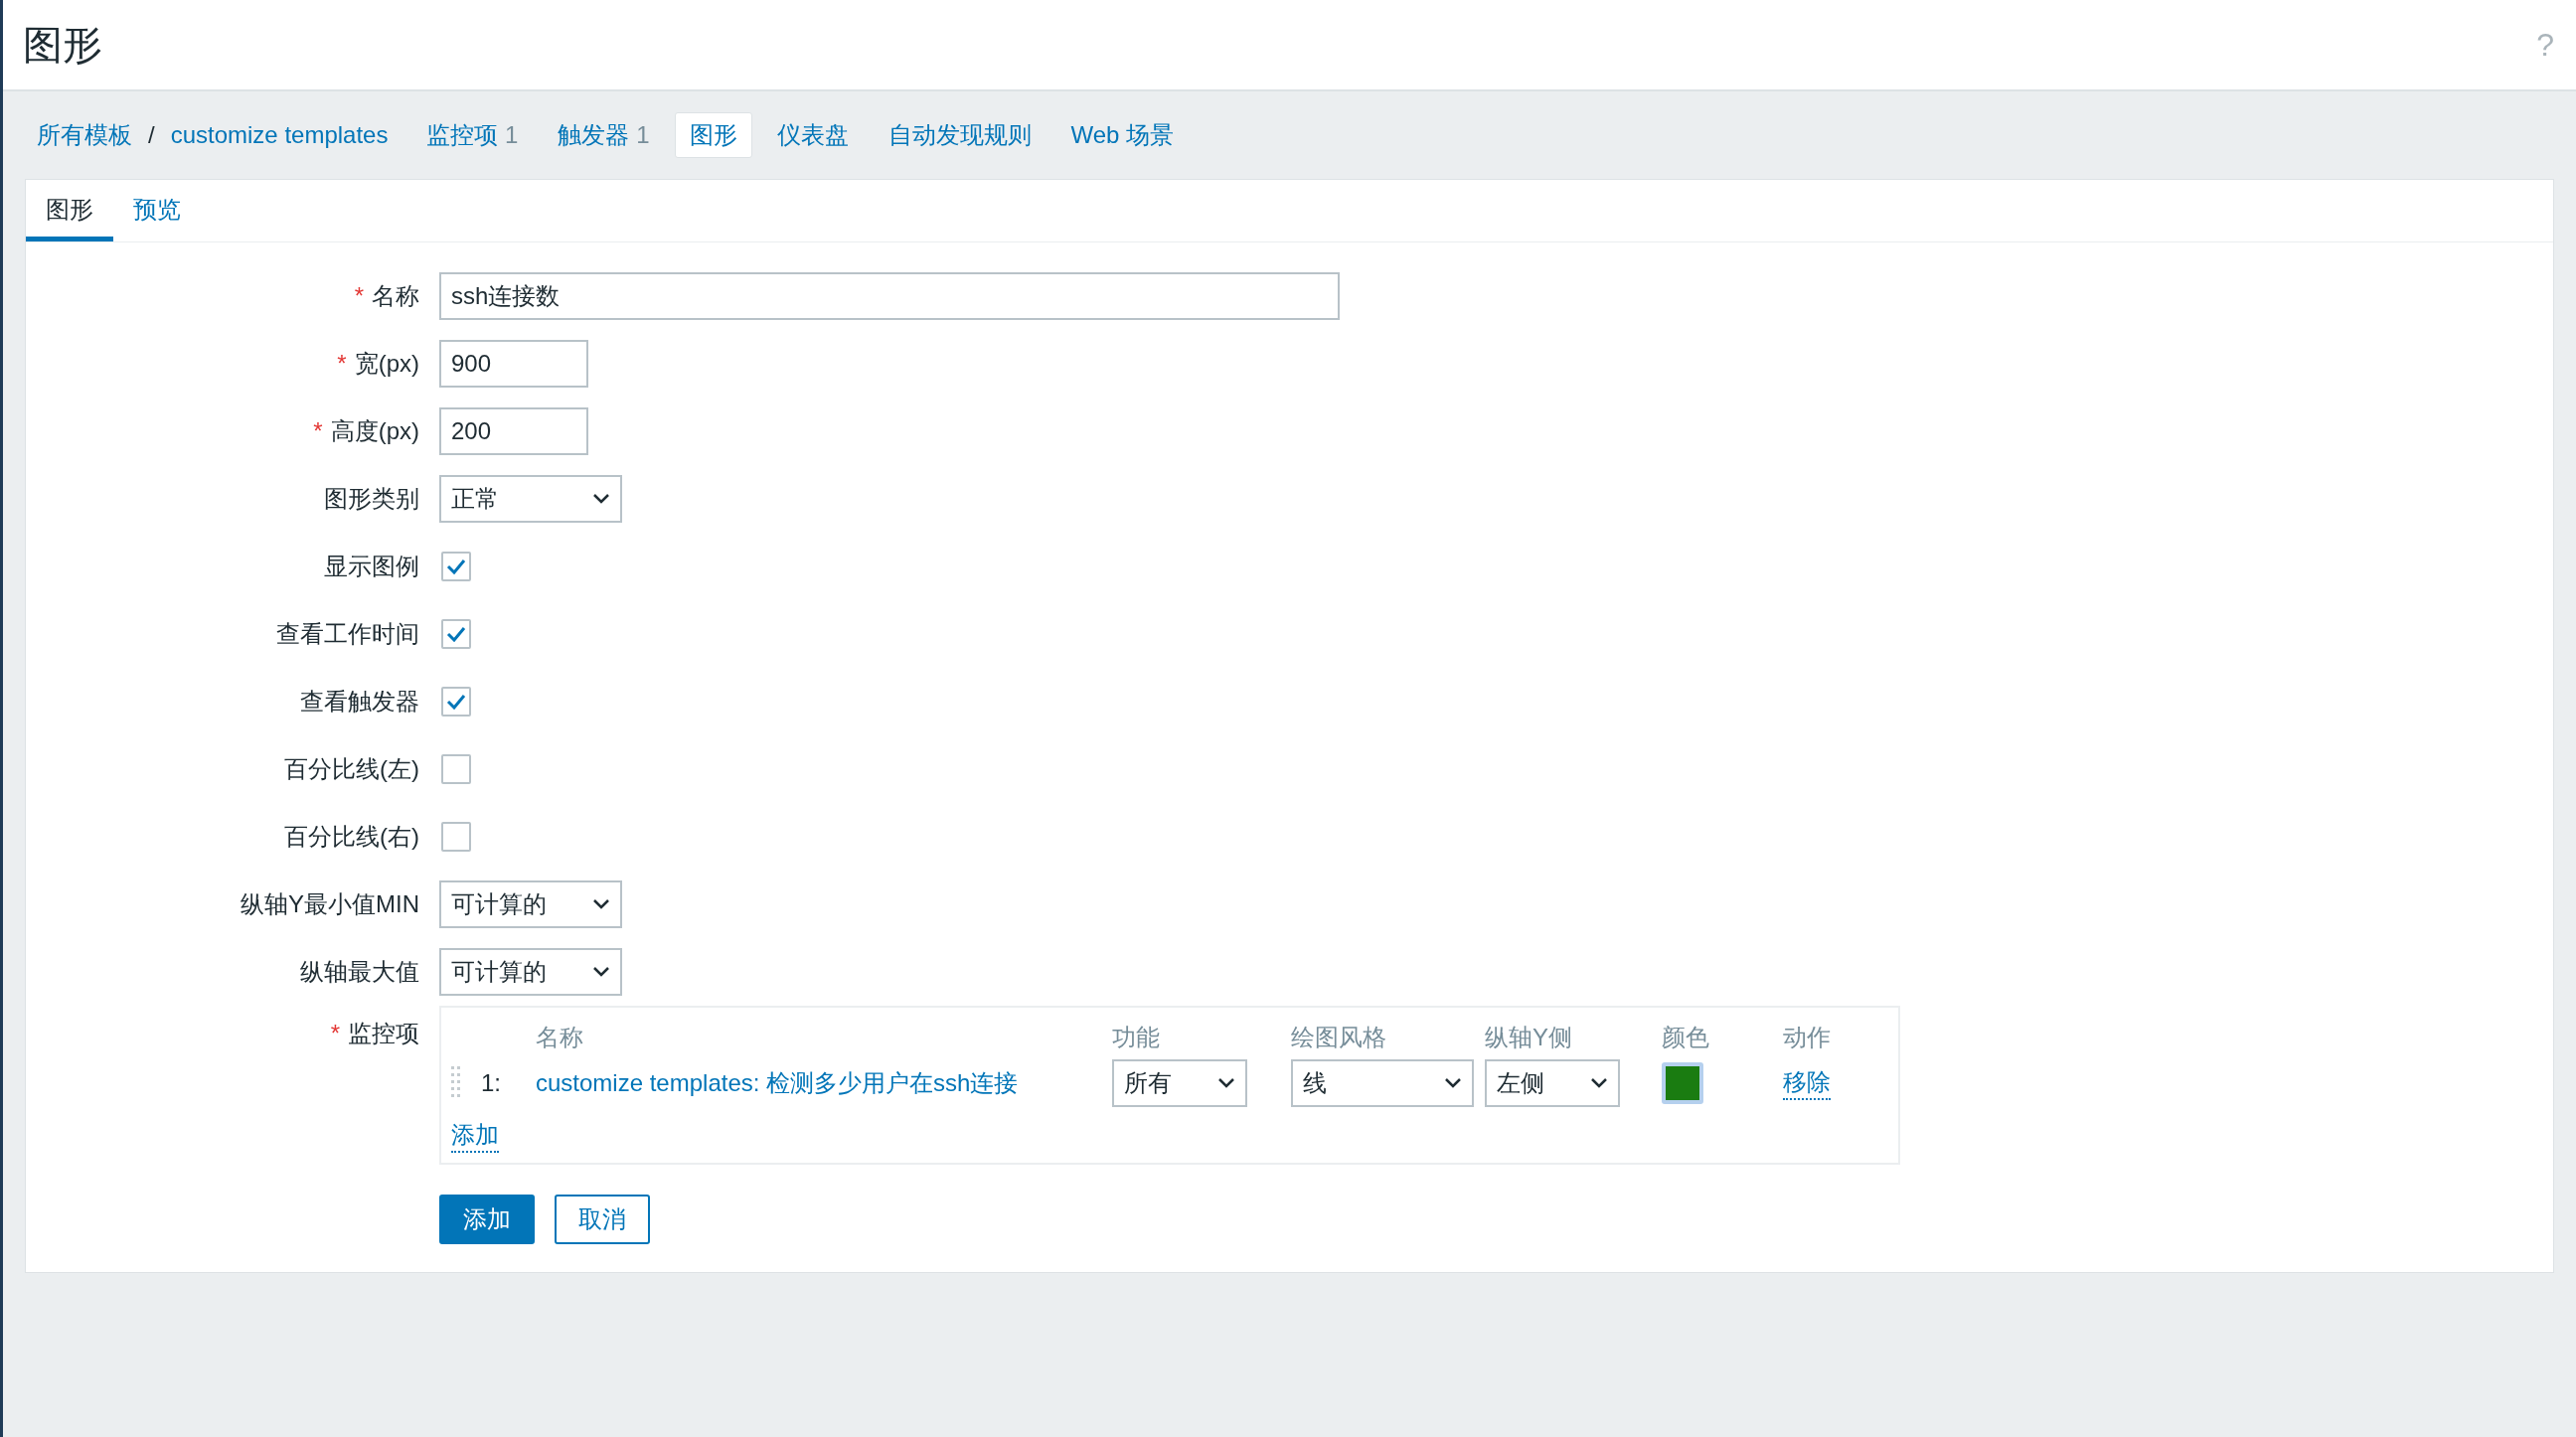 The width and height of the screenshot is (2576, 1437). What do you see at coordinates (491, 1083) in the screenshot?
I see `row-index: 1:` at bounding box center [491, 1083].